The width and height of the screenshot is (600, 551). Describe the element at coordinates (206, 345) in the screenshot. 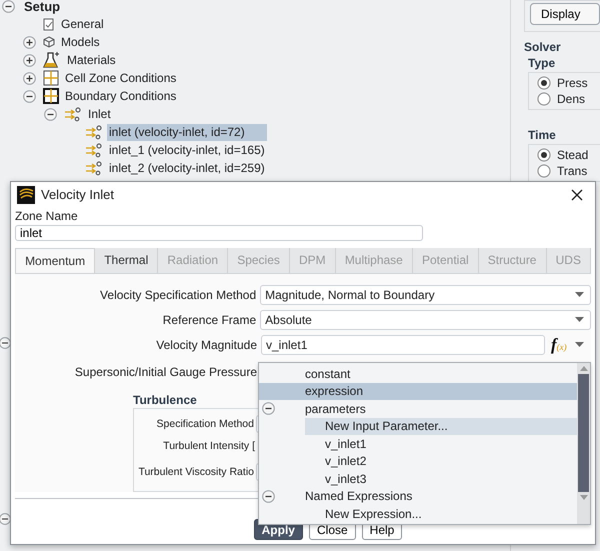

I see `field-label: Velocity Magnitude` at that location.